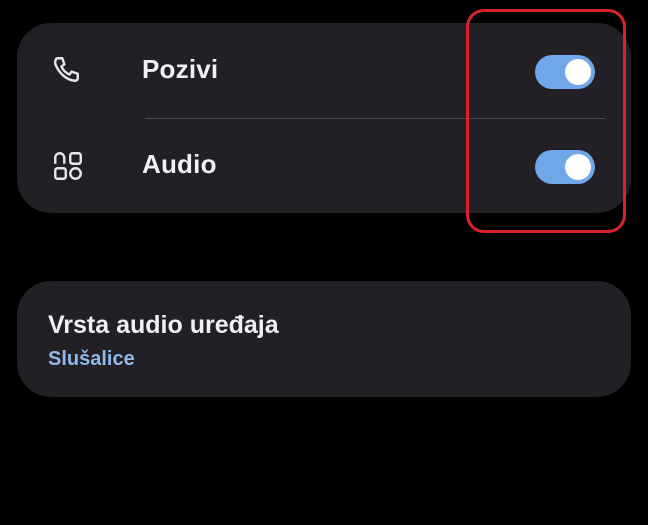 The height and width of the screenshot is (525, 648). I want to click on calls-label: Pozivi, so click(180, 69).